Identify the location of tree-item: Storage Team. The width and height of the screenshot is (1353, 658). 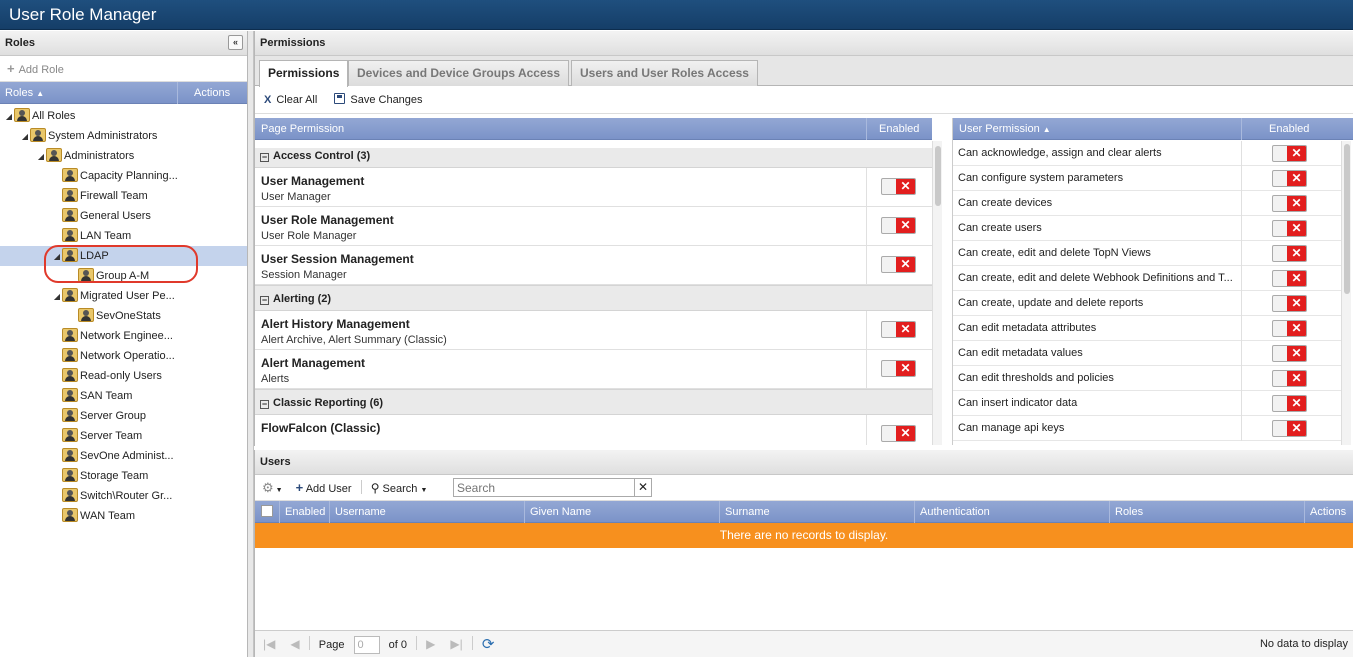
(123, 476).